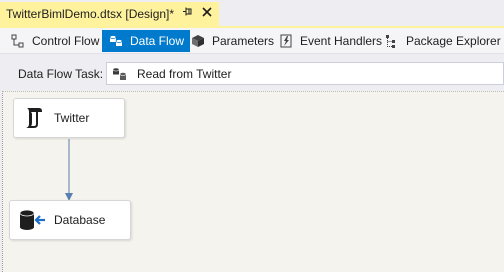 The width and height of the screenshot is (504, 272). I want to click on component-twitter-label: Twitter, so click(72, 118).